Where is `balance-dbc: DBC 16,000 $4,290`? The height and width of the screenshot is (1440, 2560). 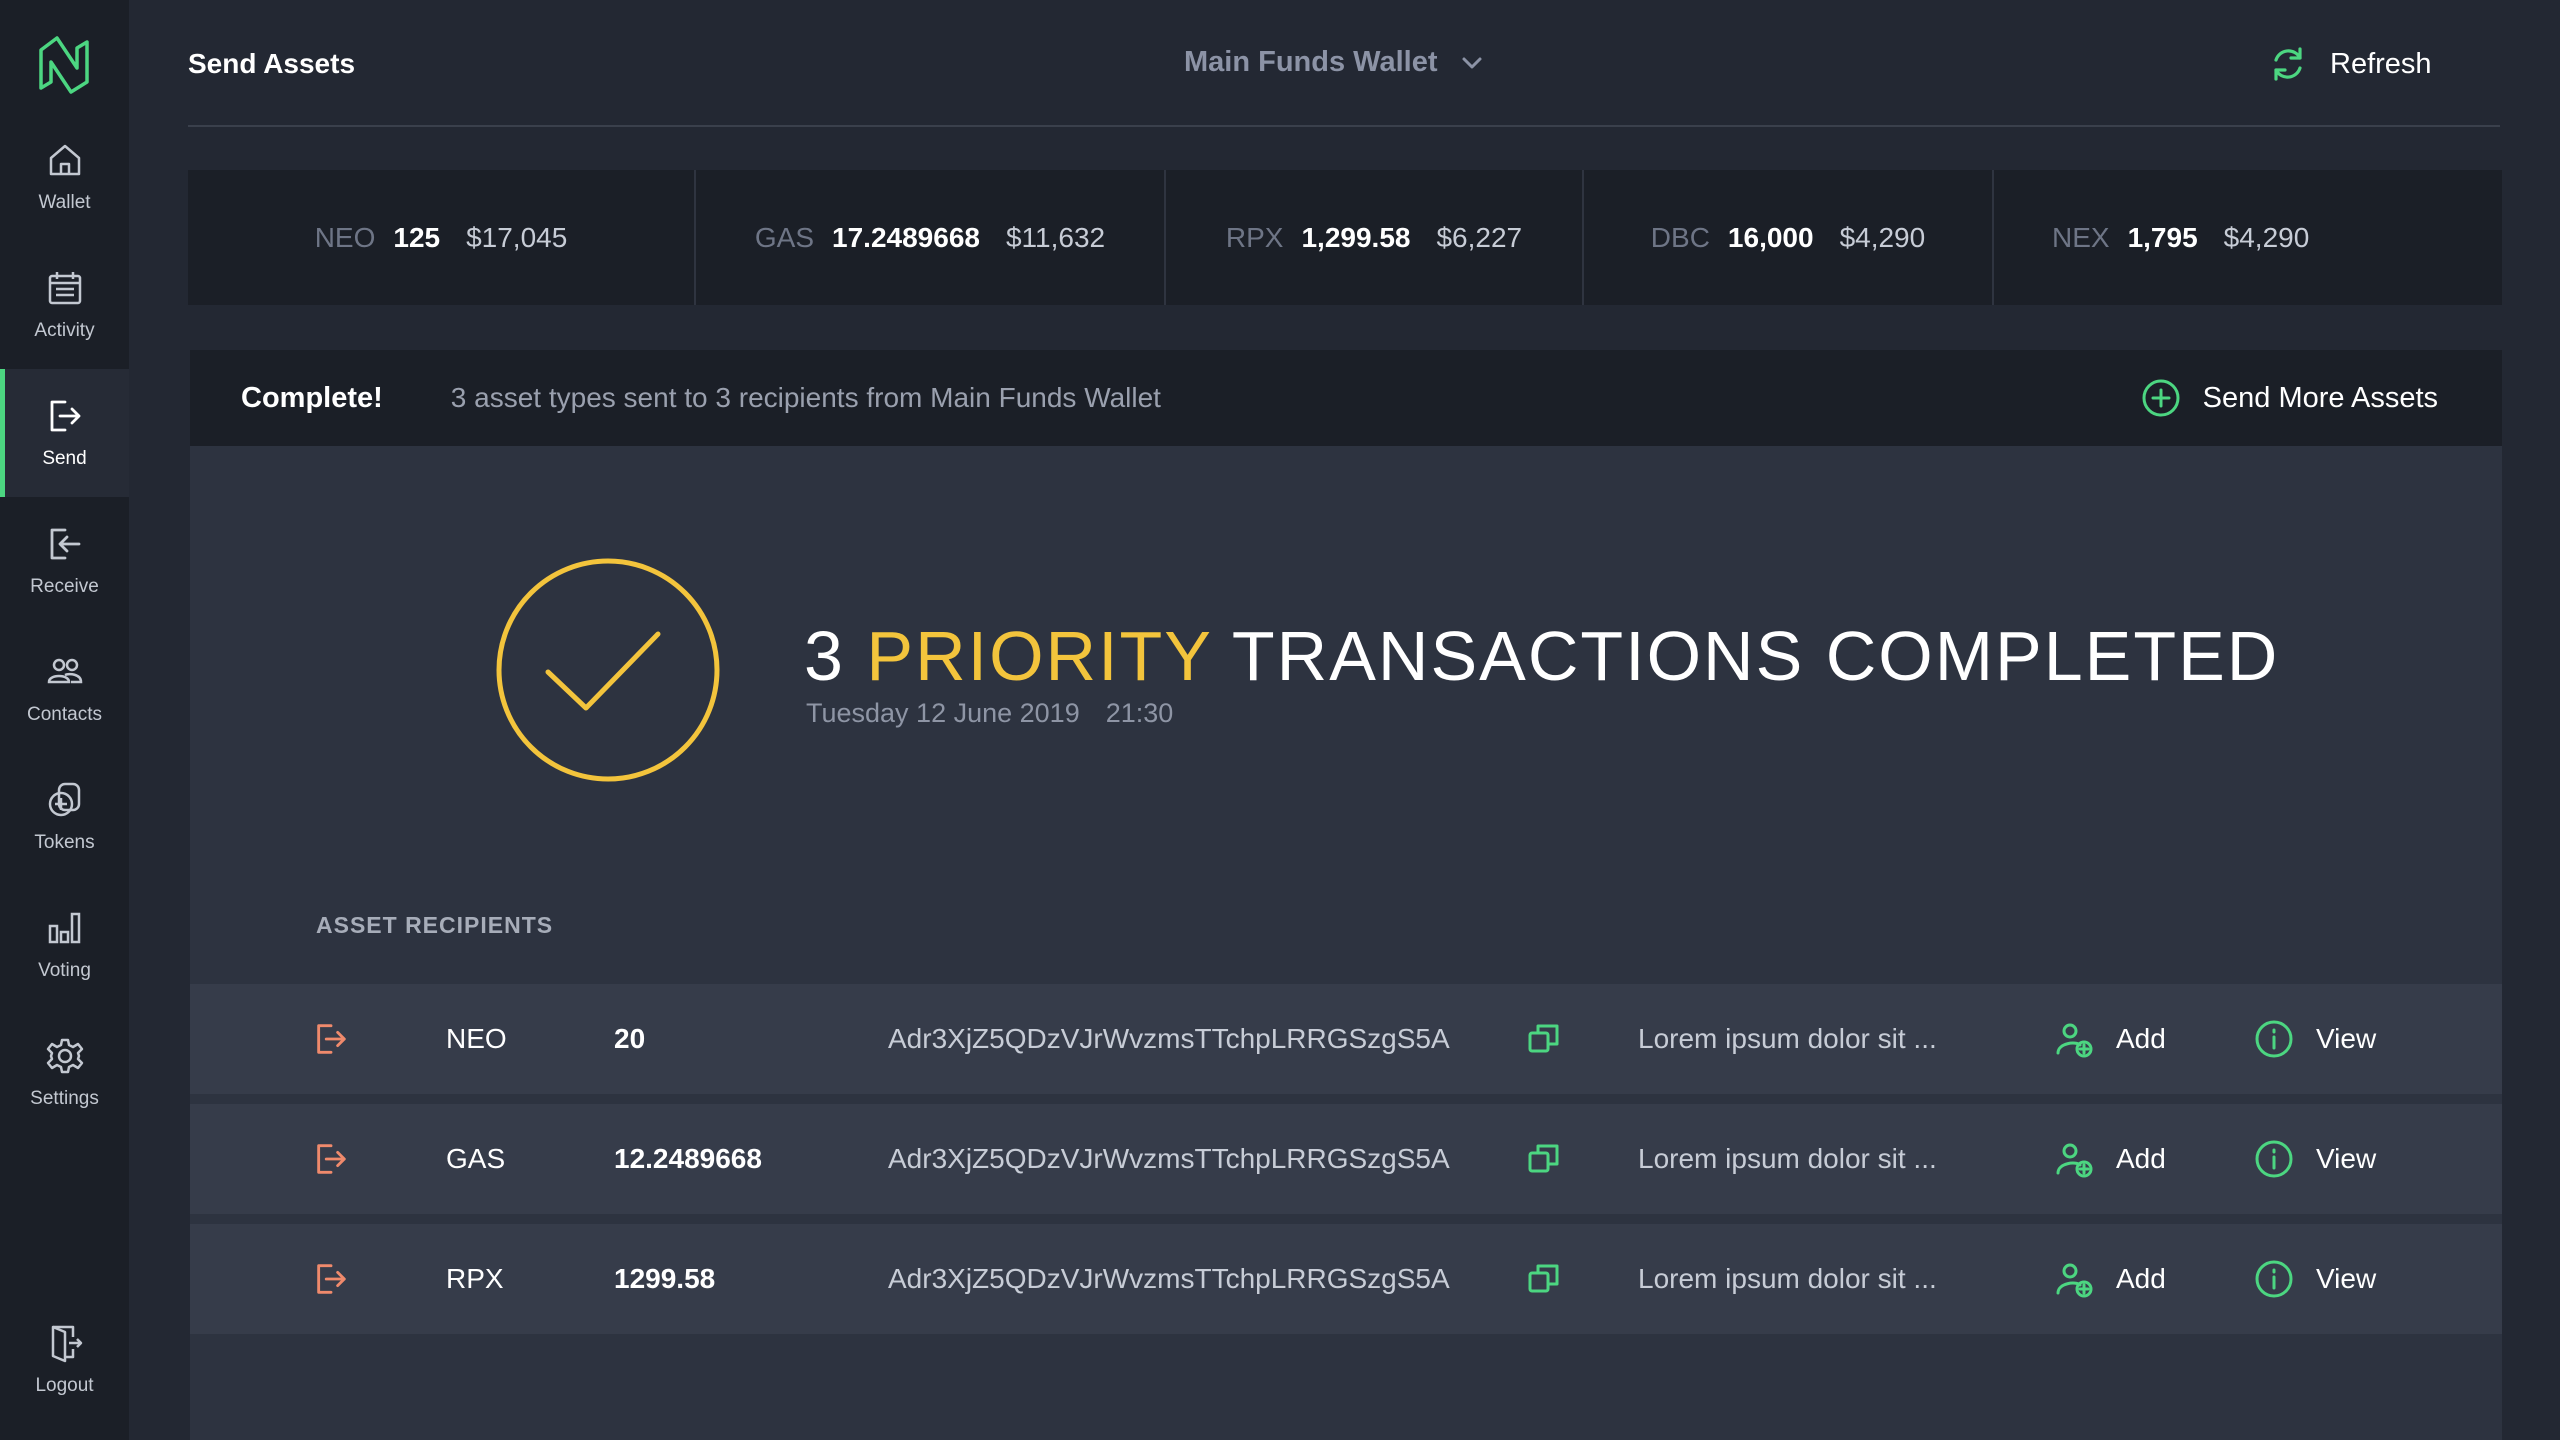
balance-dbc: DBC 16,000 $4,290 is located at coordinates (1789, 237).